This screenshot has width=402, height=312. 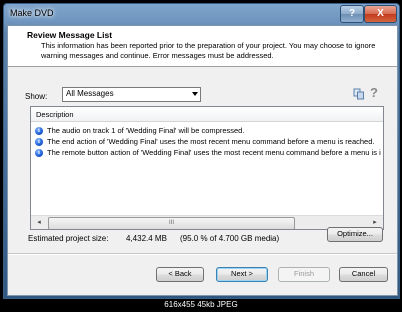 I want to click on show-filter-value: All Messages, so click(x=90, y=93).